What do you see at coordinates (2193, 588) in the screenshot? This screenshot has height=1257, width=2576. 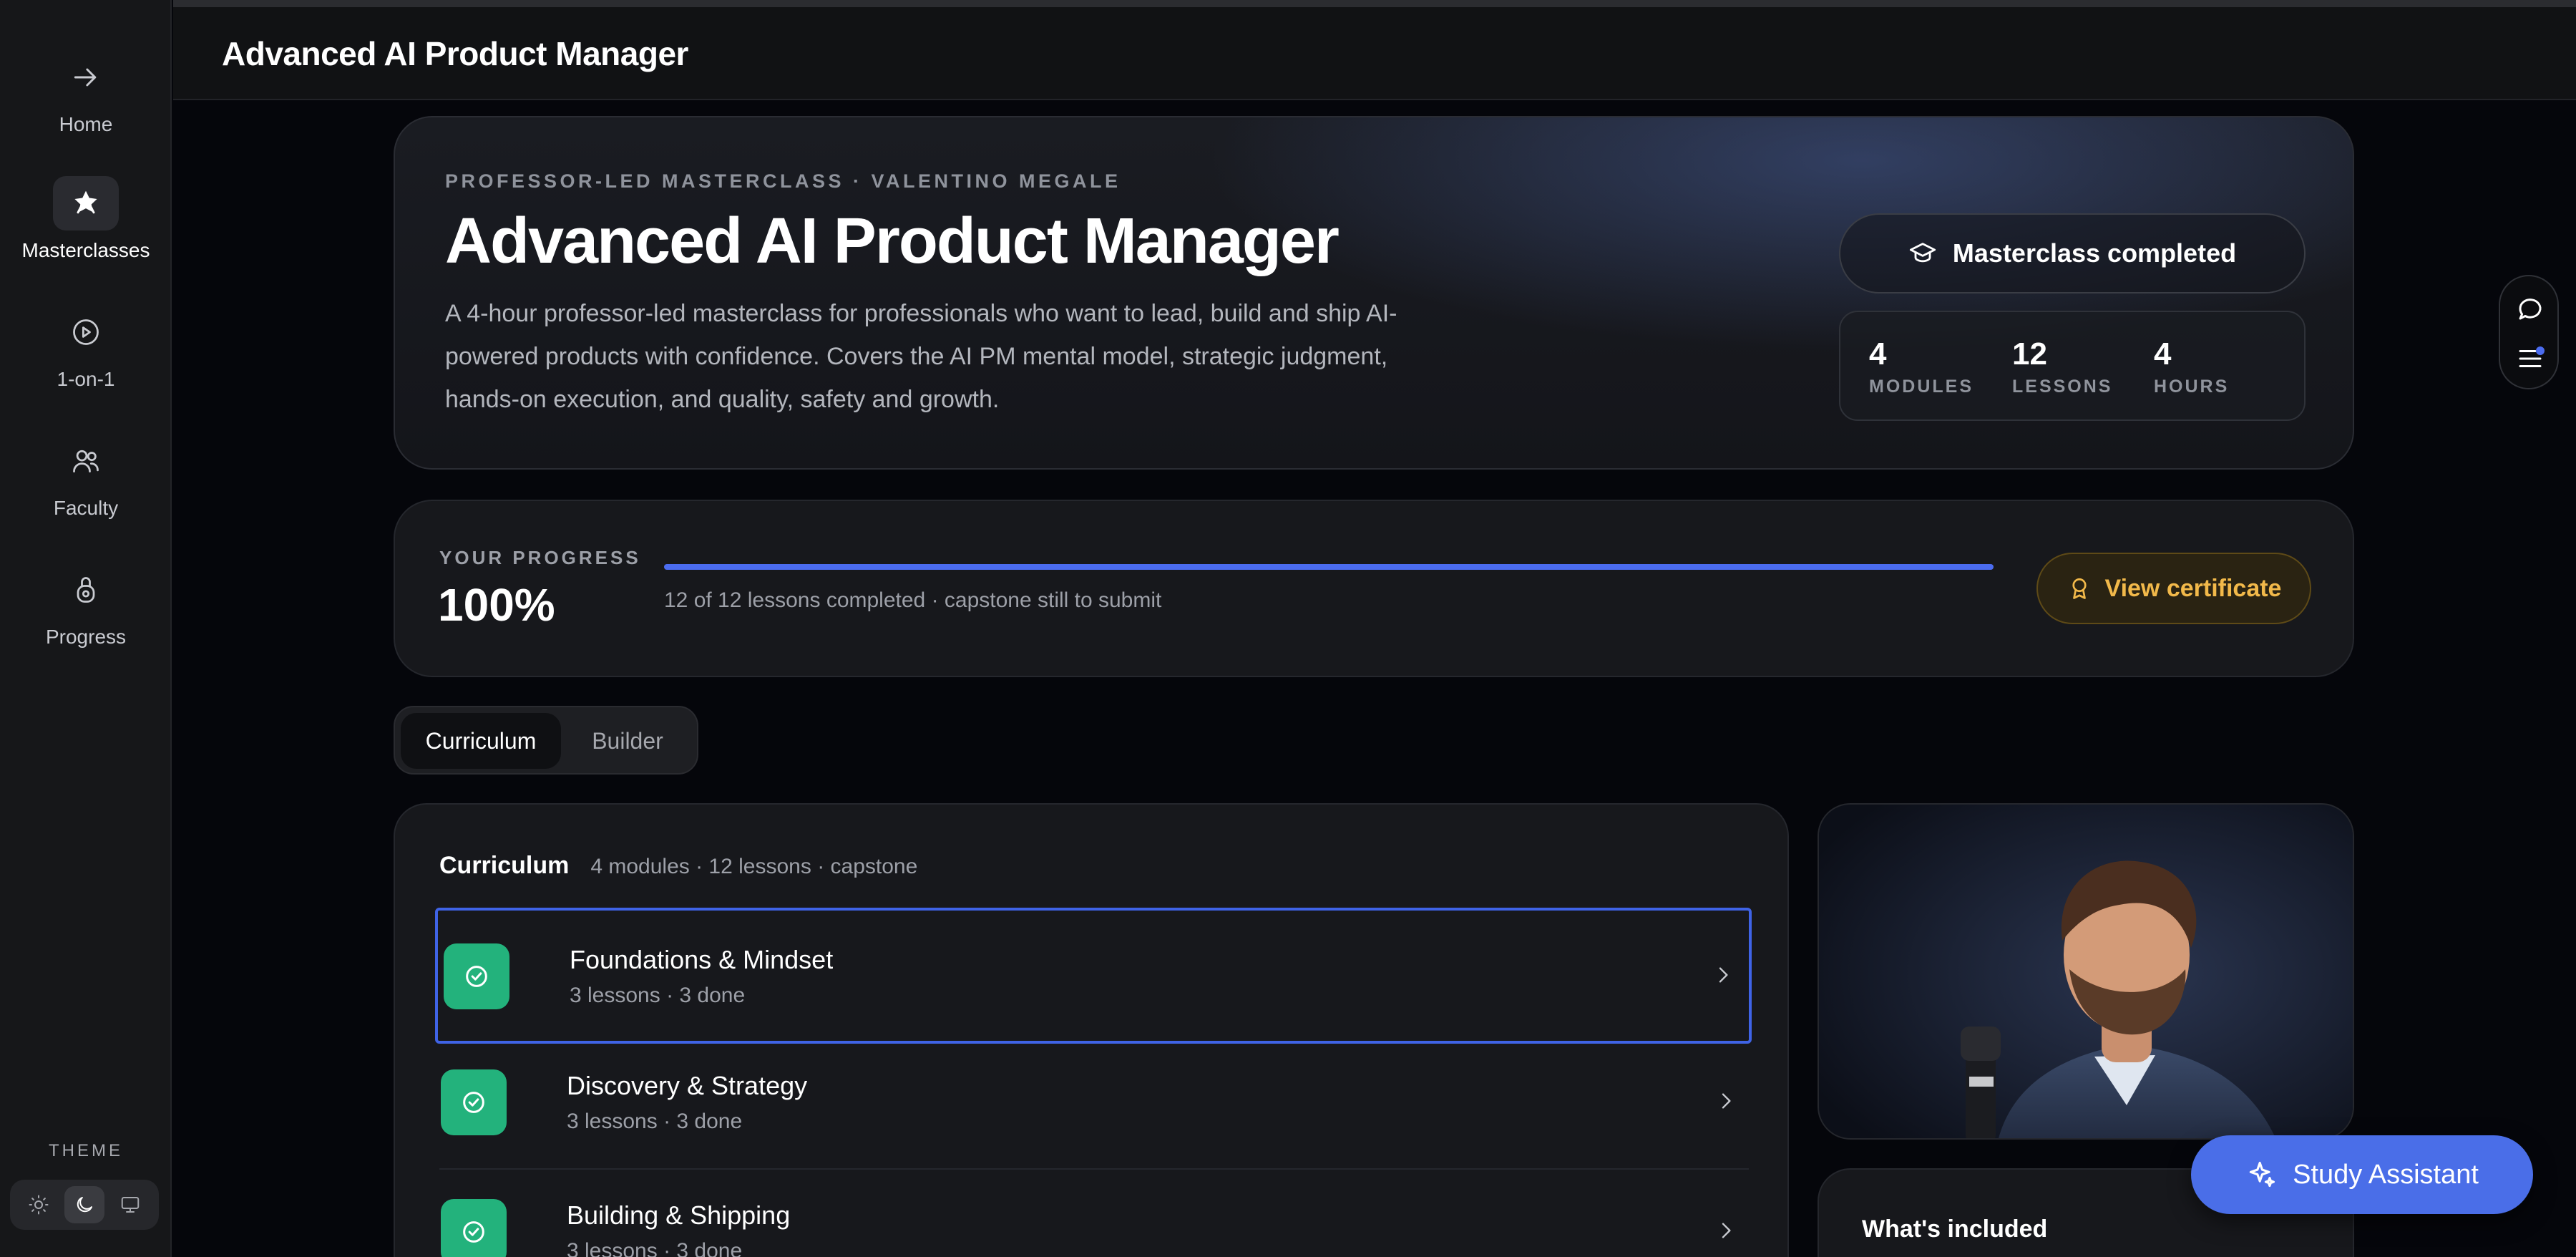 I see `view-certificate-label: View certificate` at bounding box center [2193, 588].